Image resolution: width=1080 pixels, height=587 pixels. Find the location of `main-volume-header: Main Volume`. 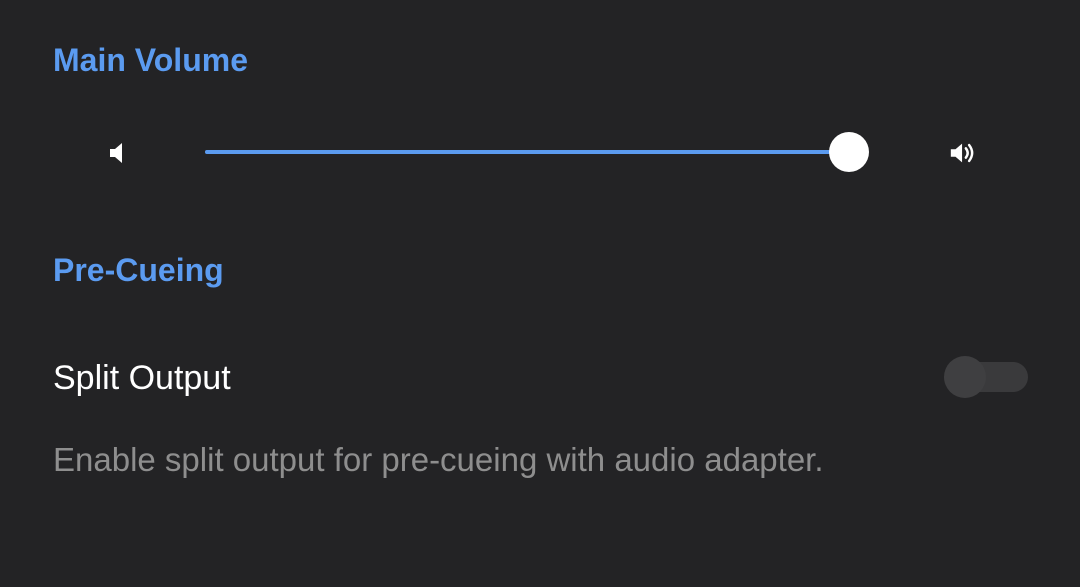

main-volume-header: Main Volume is located at coordinates (150, 60).